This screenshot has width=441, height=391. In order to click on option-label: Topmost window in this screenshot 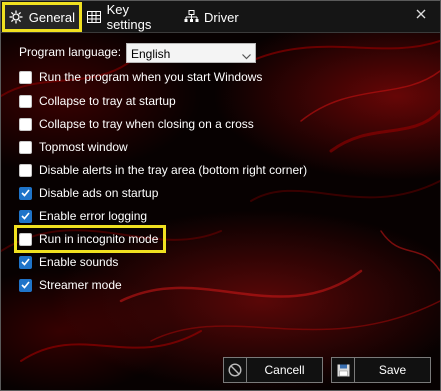, I will do `click(83, 147)`.